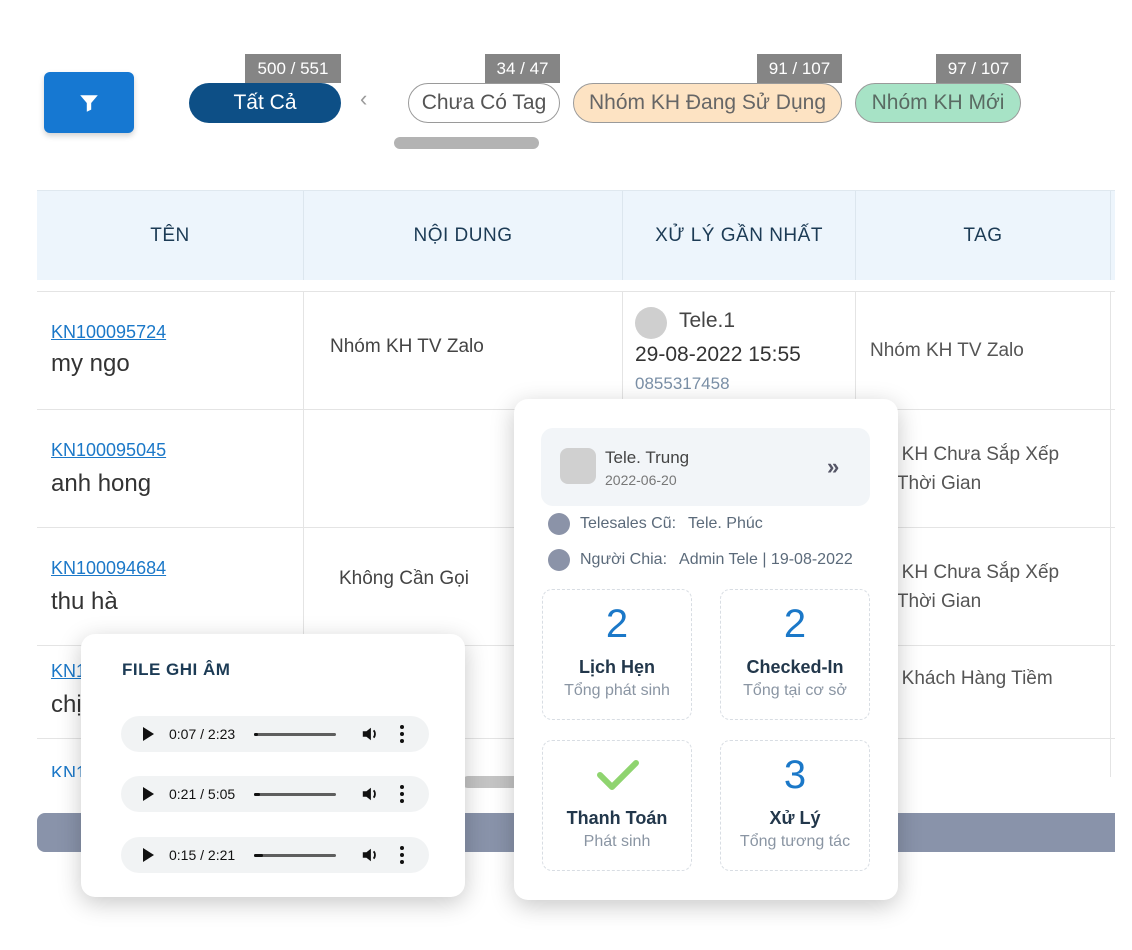 This screenshot has height=950, width=1132. I want to click on chevron-left-icon: ‹, so click(363, 99).